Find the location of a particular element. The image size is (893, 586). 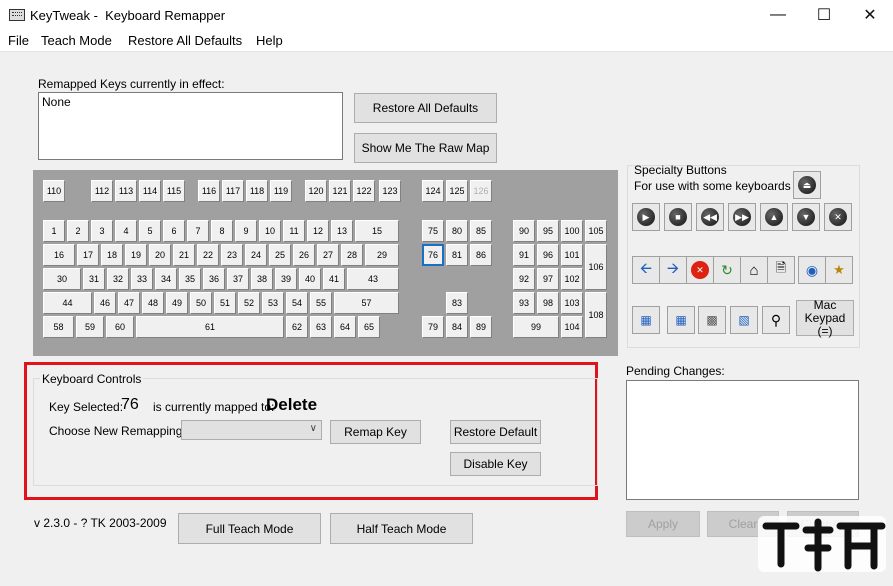

key-106: 106 is located at coordinates (596, 267).